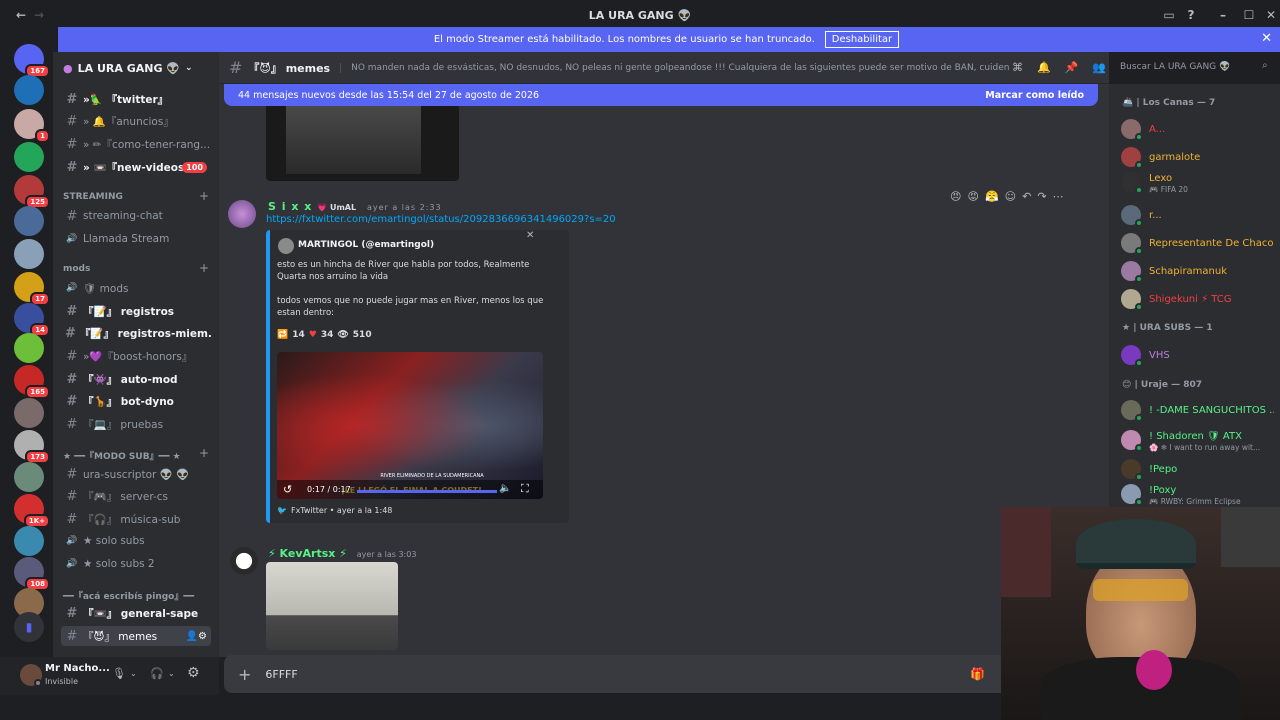  Describe the element at coordinates (122, 455) in the screenshot. I see `channel-category: ★ ━━『MODO SUB』━━ ★` at that location.